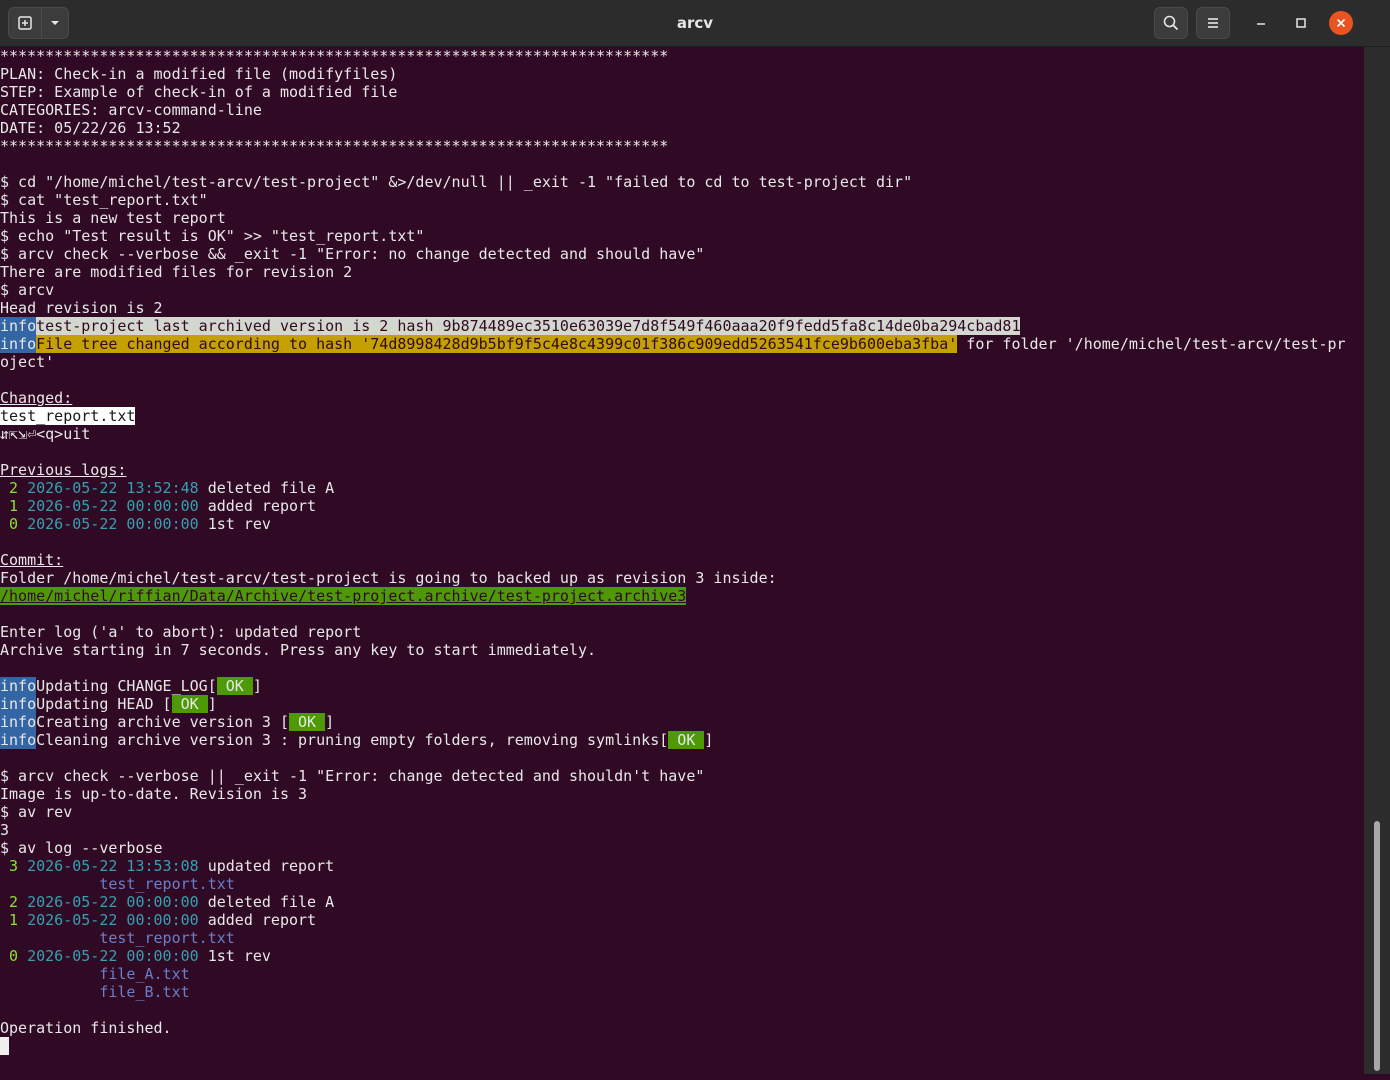 Image resolution: width=1390 pixels, height=1080 pixels. Describe the element at coordinates (172, 866) in the screenshot. I see `log-entry: 3 2026-05-22 13:53:08 updated report` at that location.